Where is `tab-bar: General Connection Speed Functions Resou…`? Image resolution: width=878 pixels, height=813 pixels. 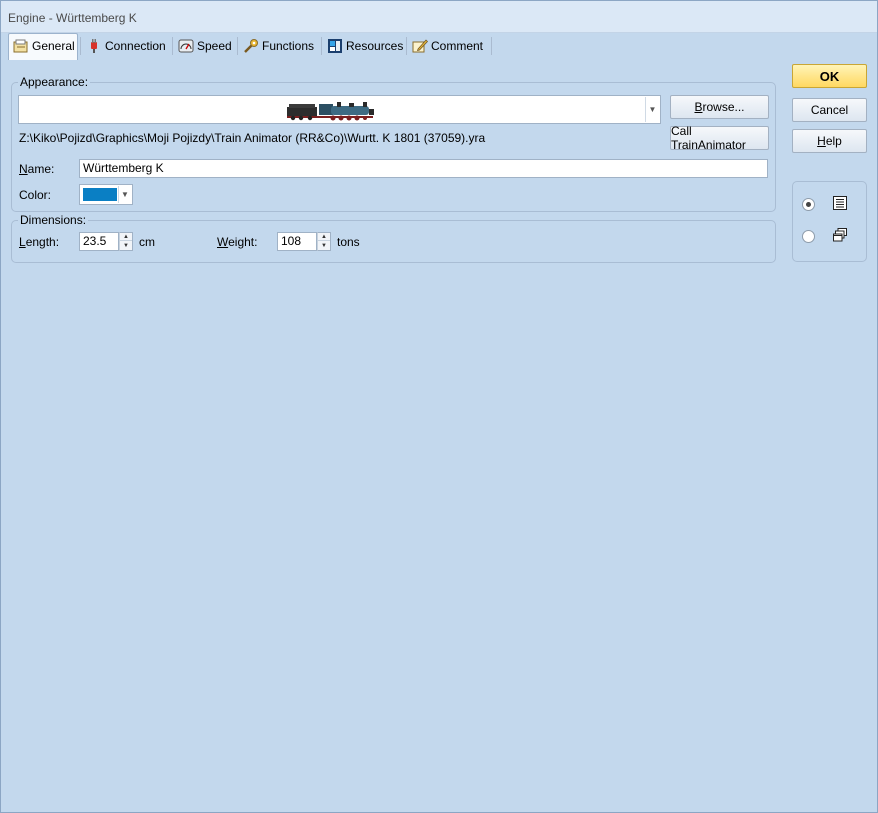
tab-bar: General Connection Speed Functions Resou… is located at coordinates (253, 46).